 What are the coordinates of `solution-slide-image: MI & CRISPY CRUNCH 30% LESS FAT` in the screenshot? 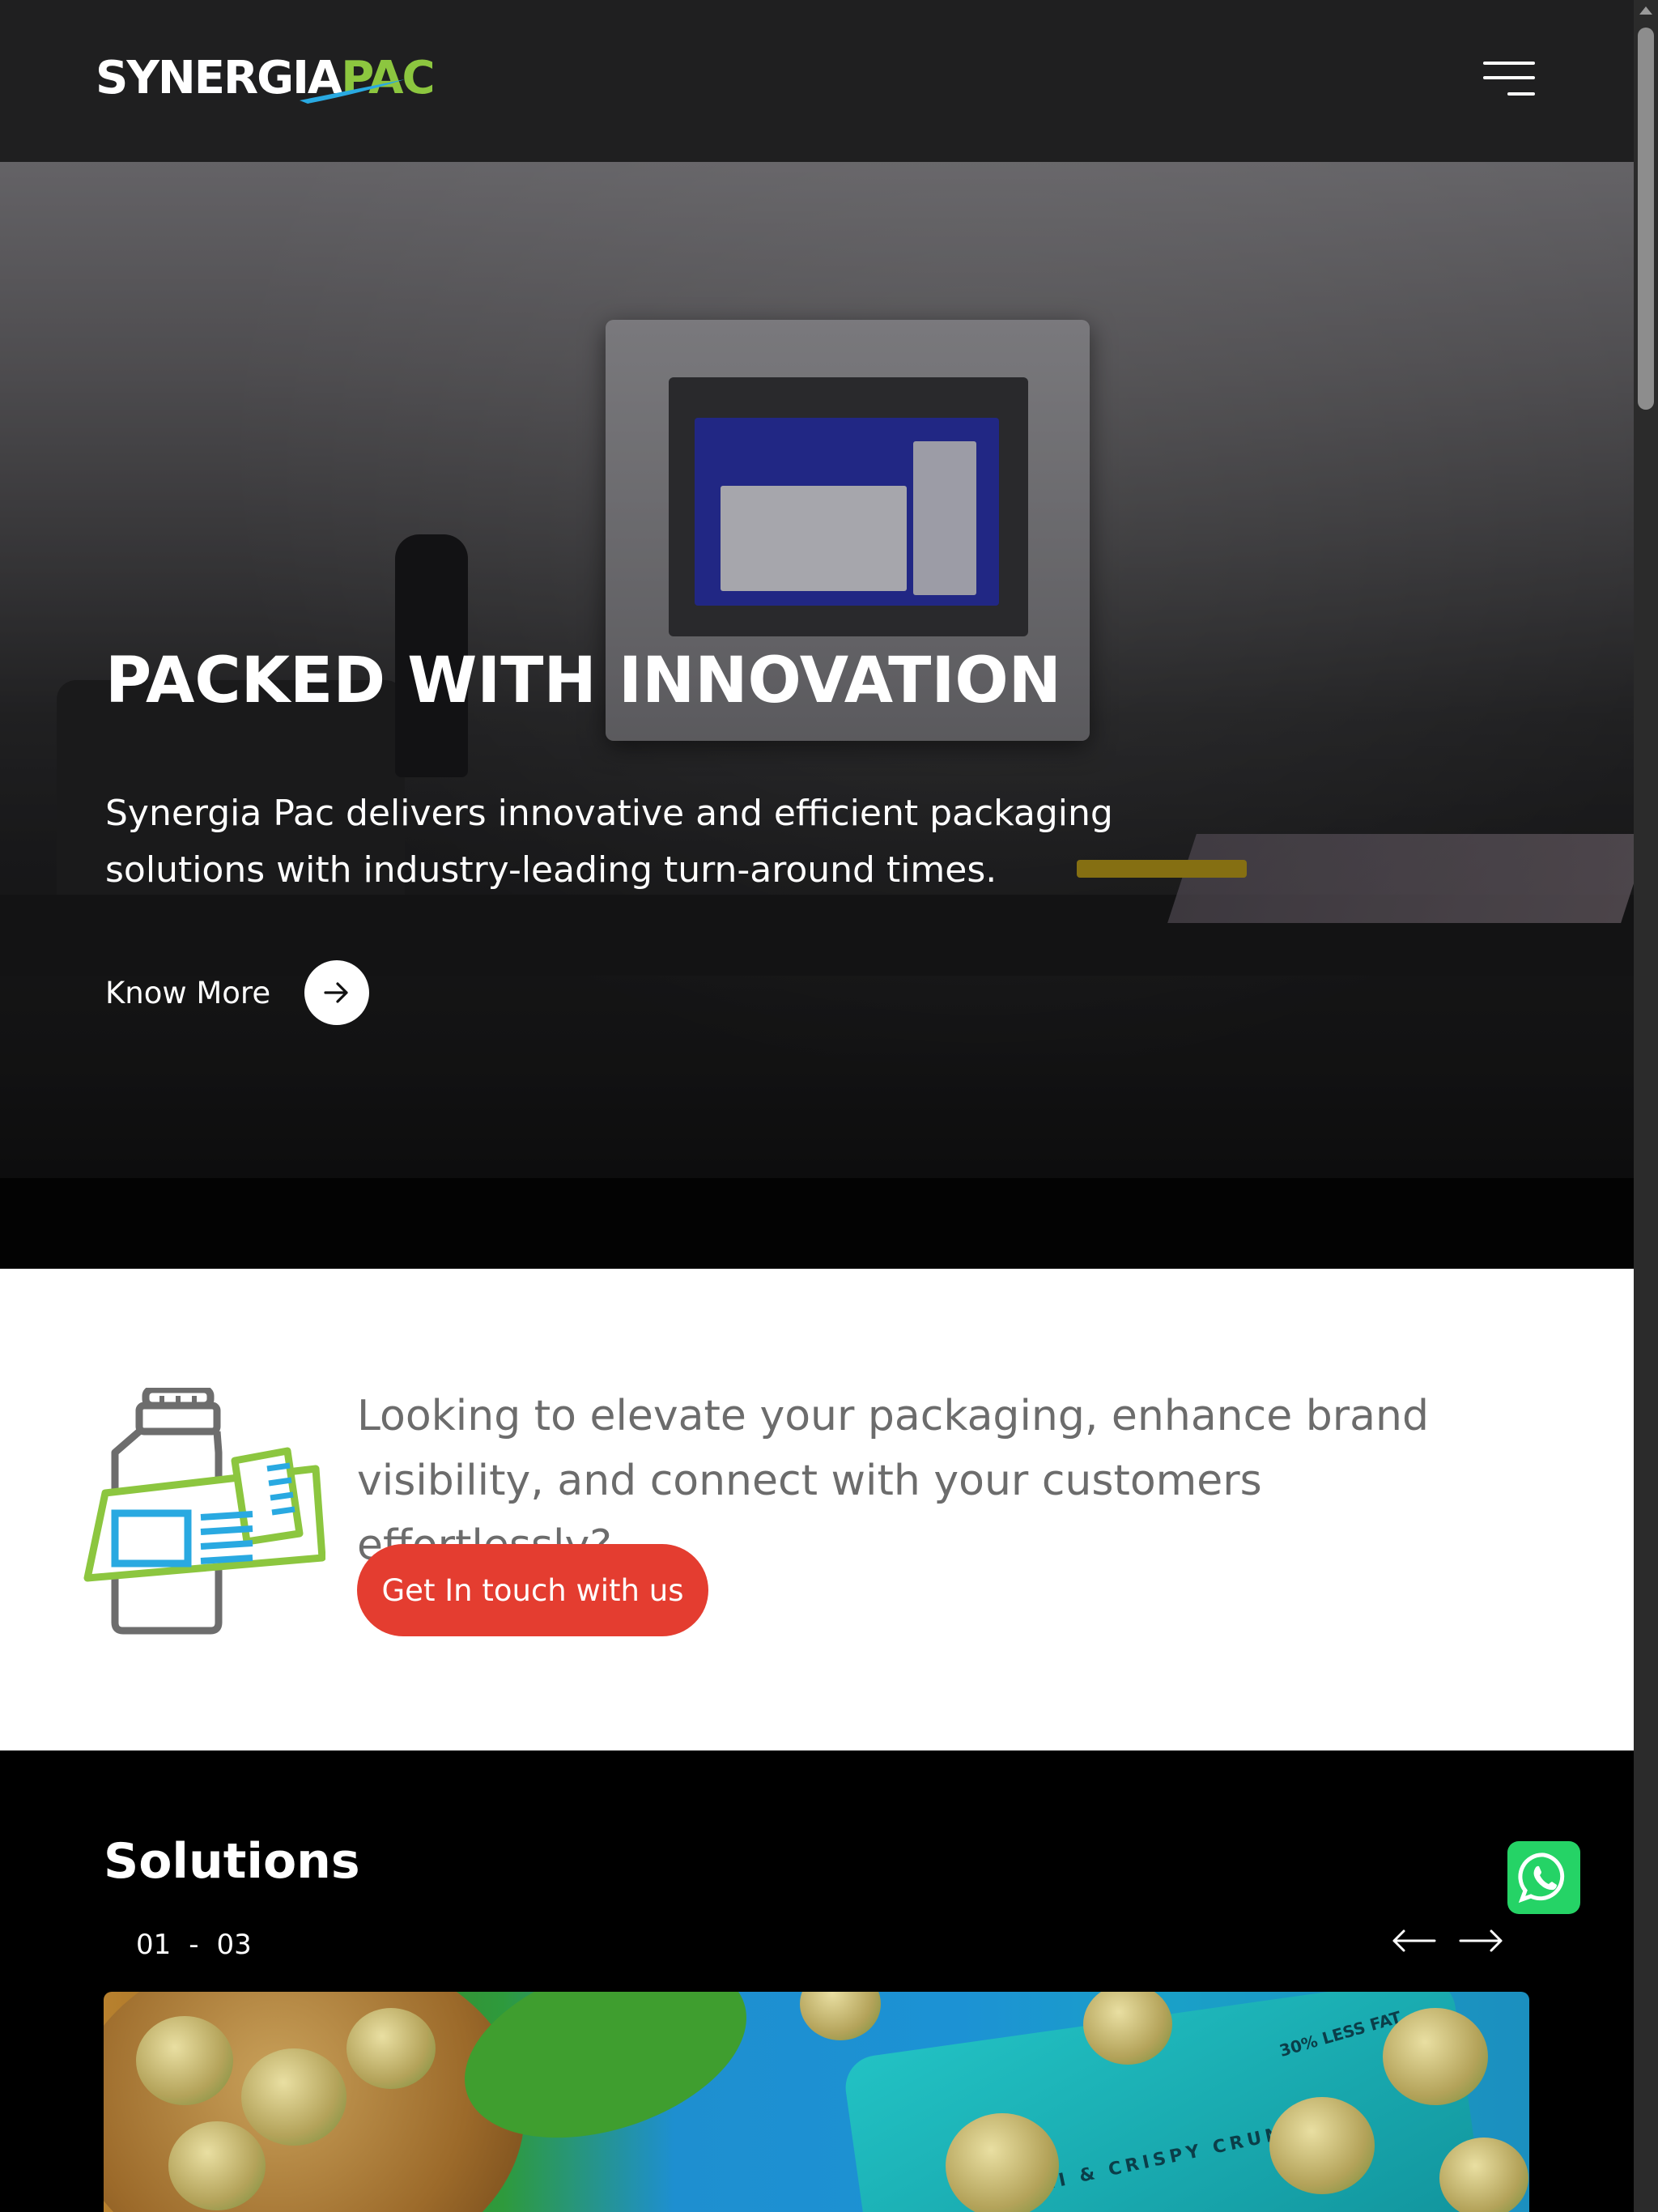 It's located at (816, 2102).